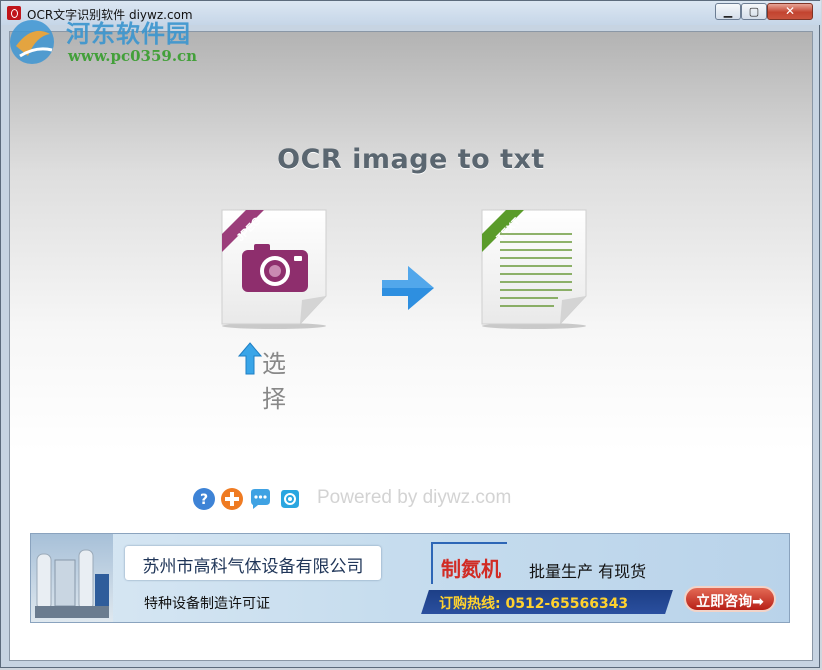 This screenshot has width=822, height=670. What do you see at coordinates (207, 604) in the screenshot?
I see `banner-license: 特种设备制造许可证` at bounding box center [207, 604].